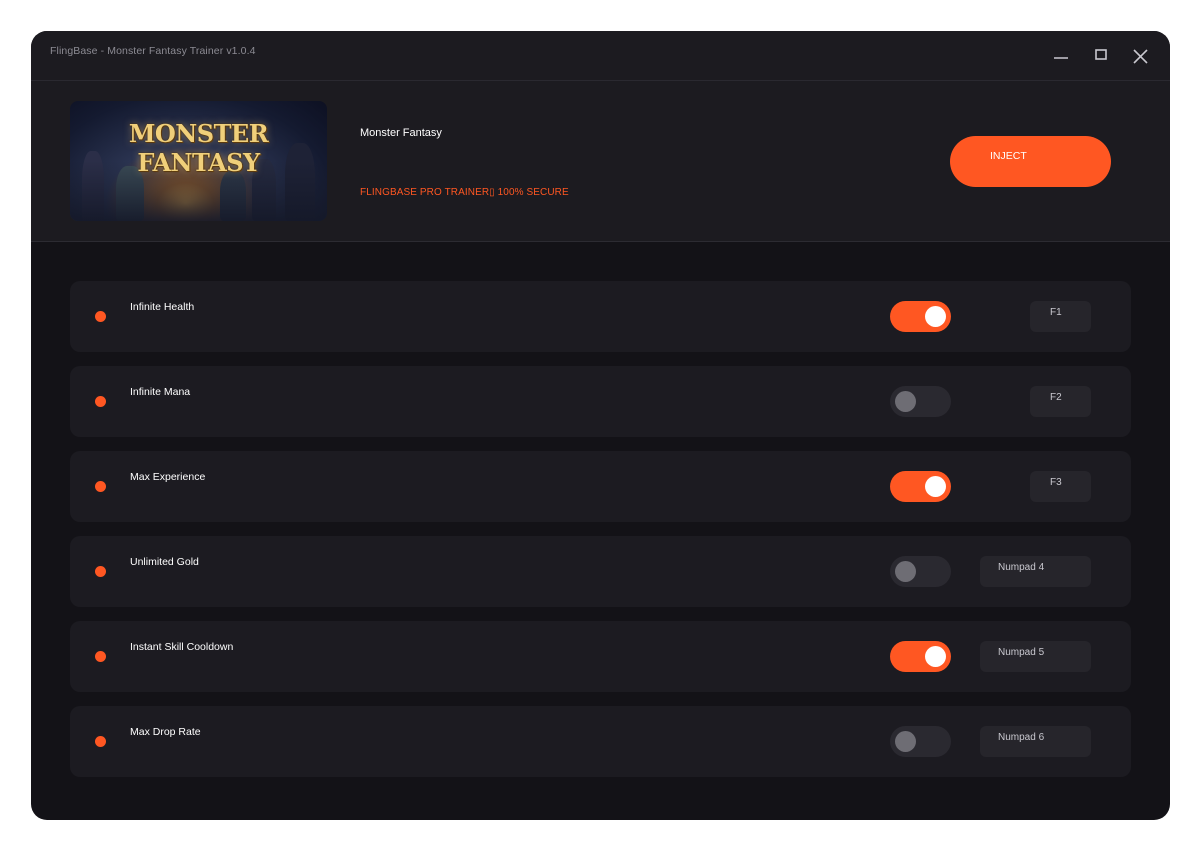  What do you see at coordinates (1056, 312) in the screenshot?
I see `hotkey-label: F1` at bounding box center [1056, 312].